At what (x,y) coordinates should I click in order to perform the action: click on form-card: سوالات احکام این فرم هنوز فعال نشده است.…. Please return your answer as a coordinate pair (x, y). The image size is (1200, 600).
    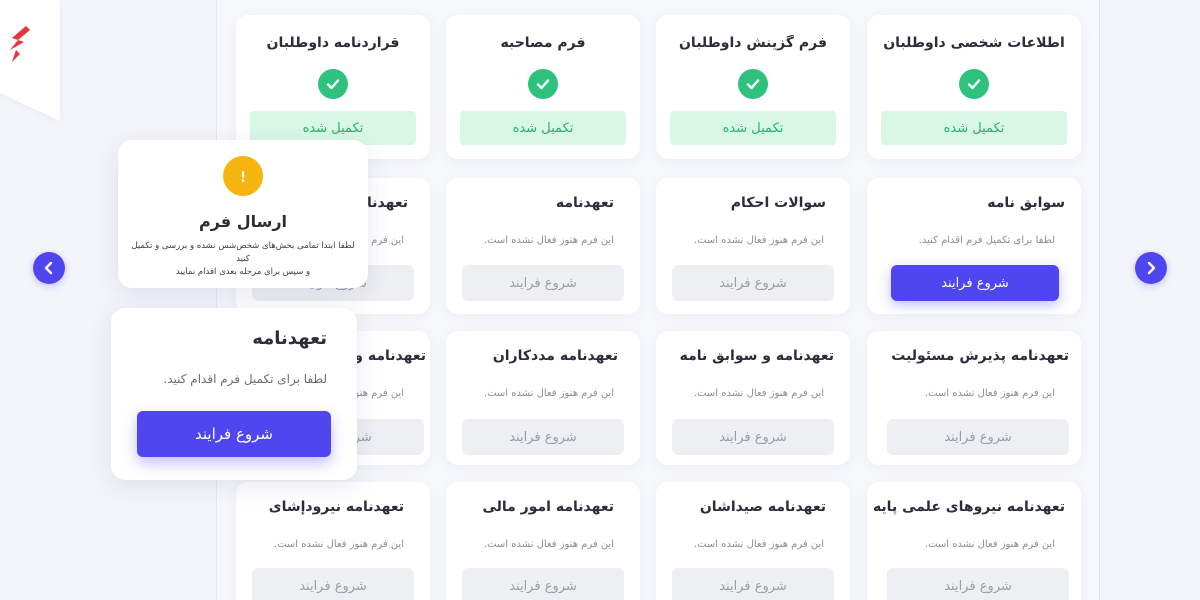
    Looking at the image, I should click on (753, 246).